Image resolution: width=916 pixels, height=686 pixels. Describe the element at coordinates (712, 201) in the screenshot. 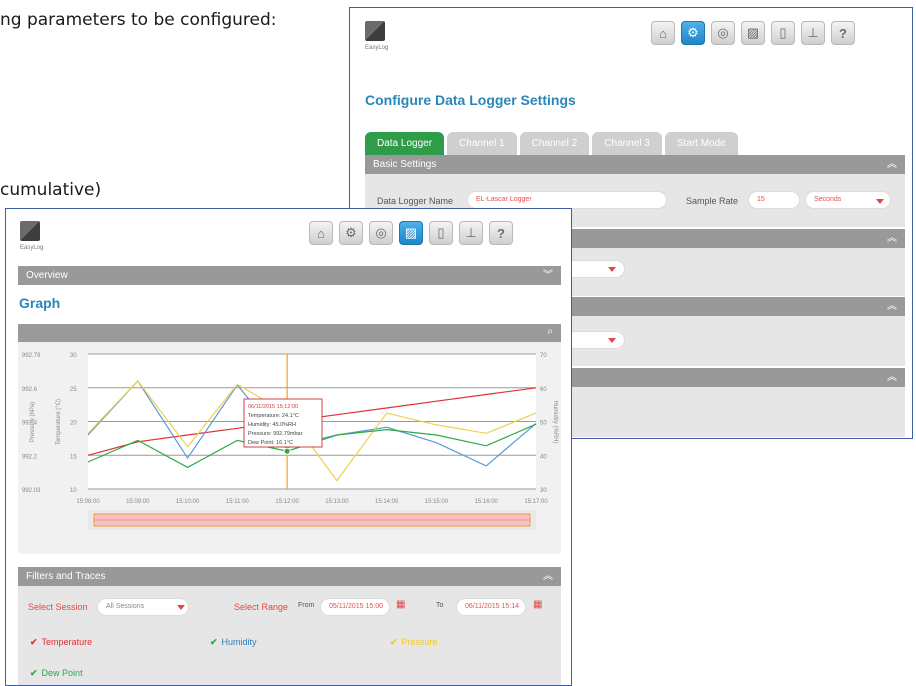

I see `sample-rate-label: Sample Rate` at that location.